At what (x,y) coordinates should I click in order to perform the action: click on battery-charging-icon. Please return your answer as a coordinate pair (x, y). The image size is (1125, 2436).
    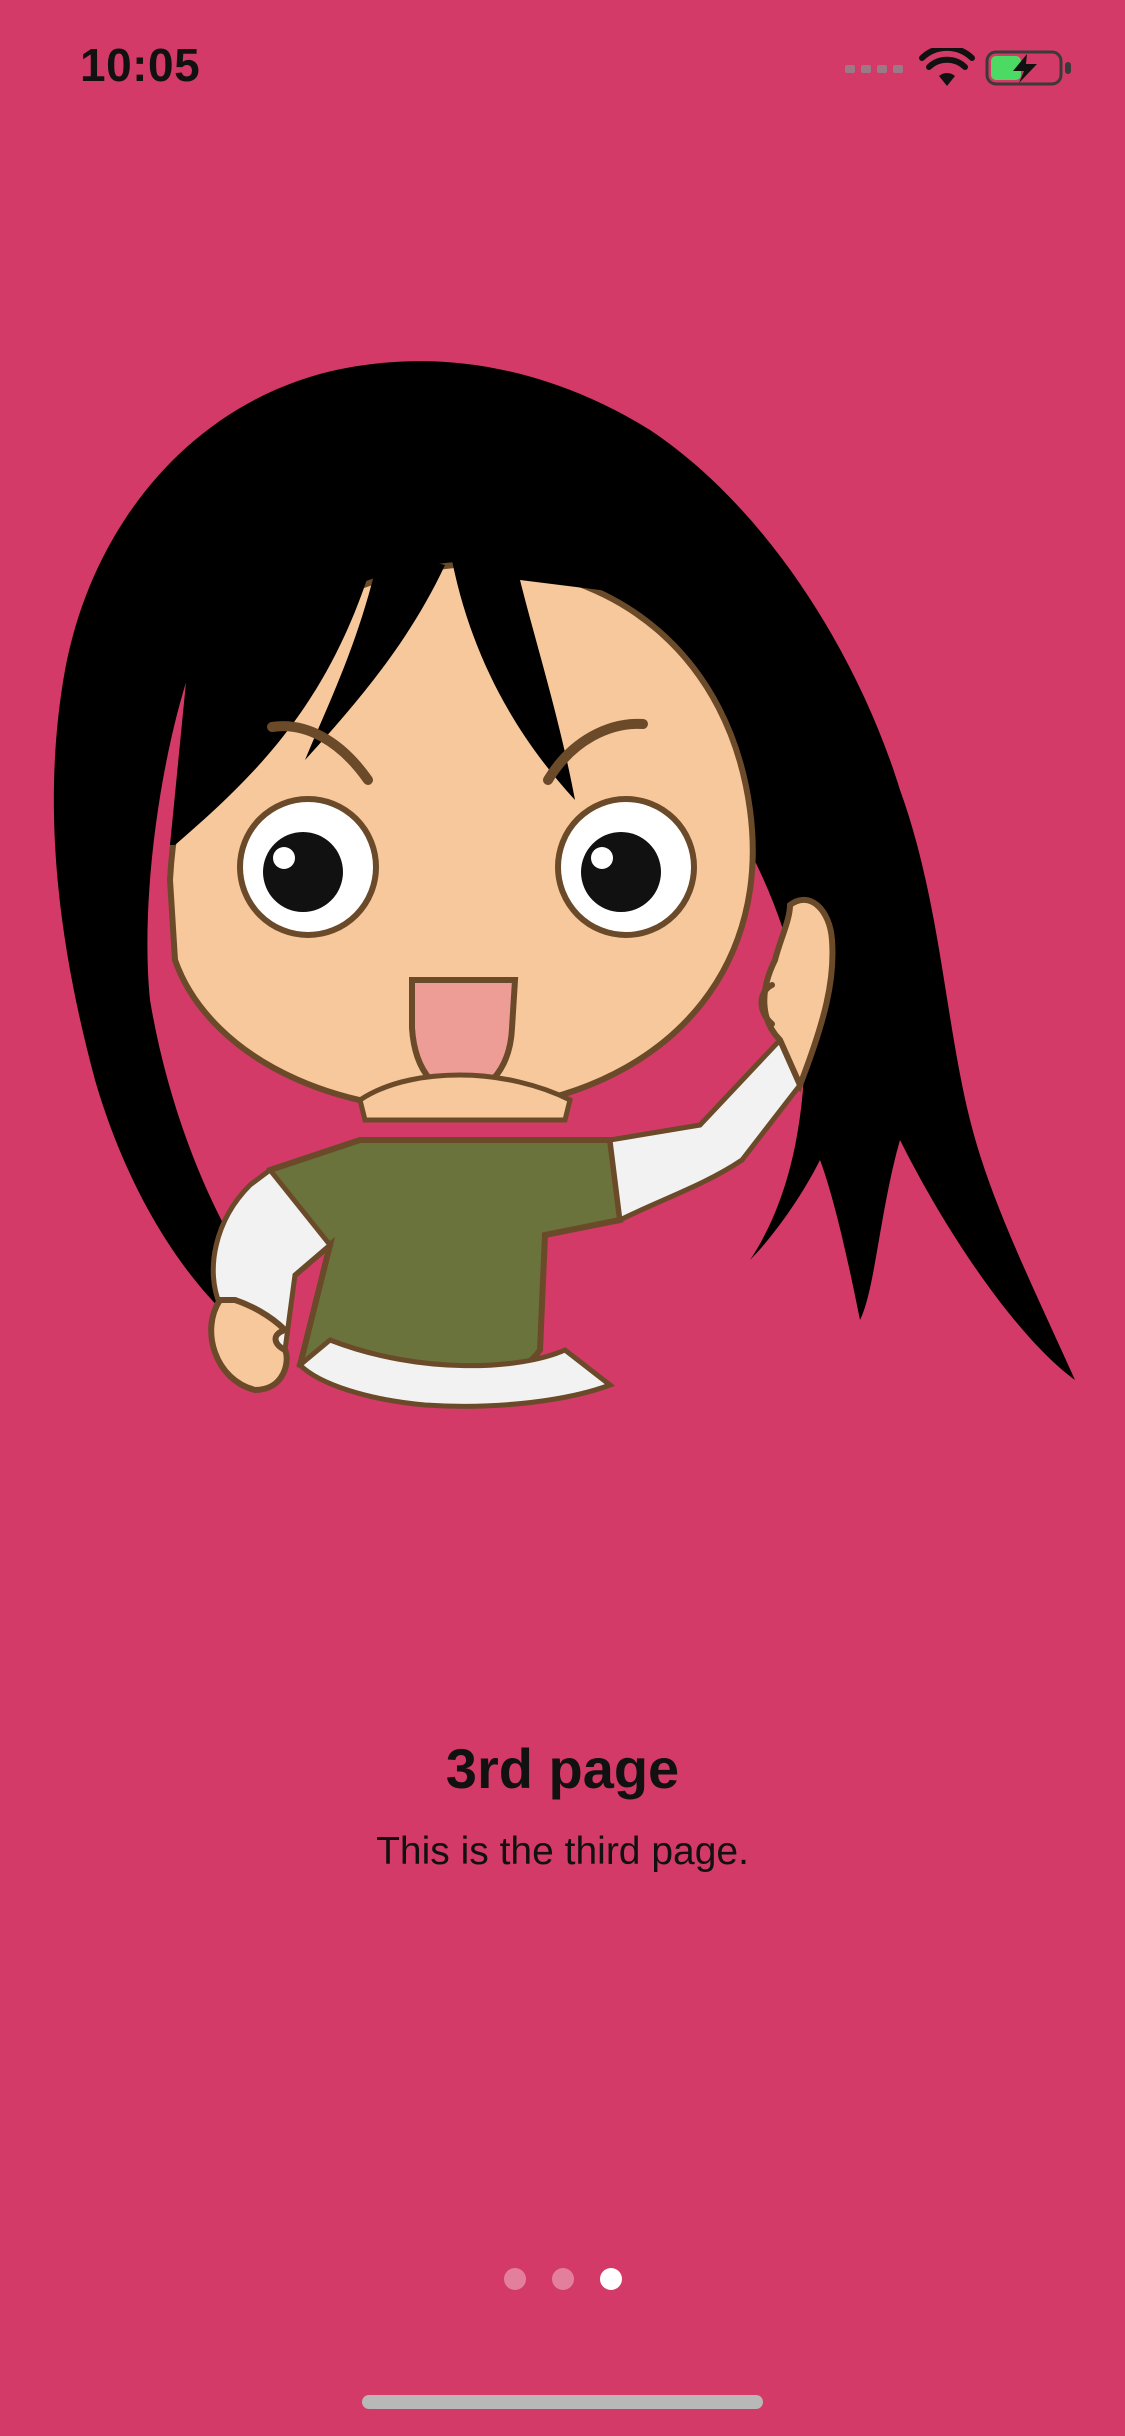
    Looking at the image, I should click on (1028, 68).